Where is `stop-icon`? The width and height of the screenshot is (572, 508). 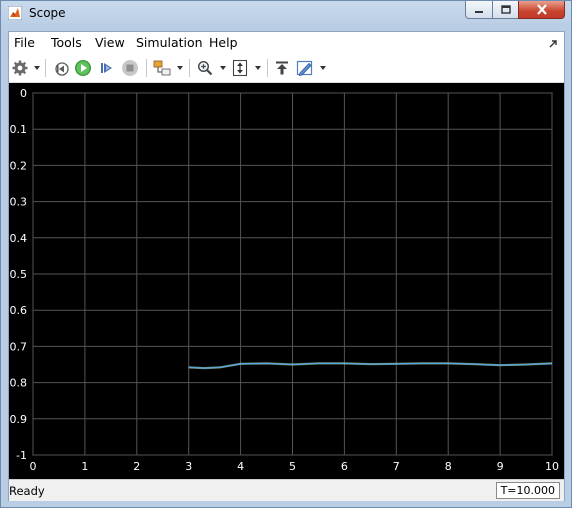 stop-icon is located at coordinates (130, 68).